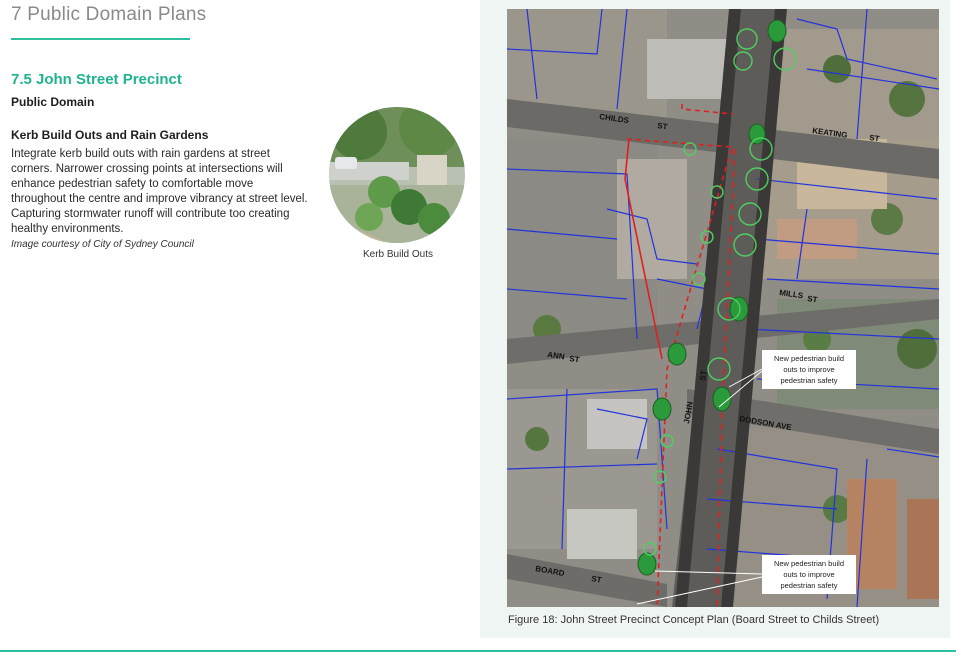 The width and height of the screenshot is (956, 660). I want to click on label-childs-st: ST, so click(662, 126).